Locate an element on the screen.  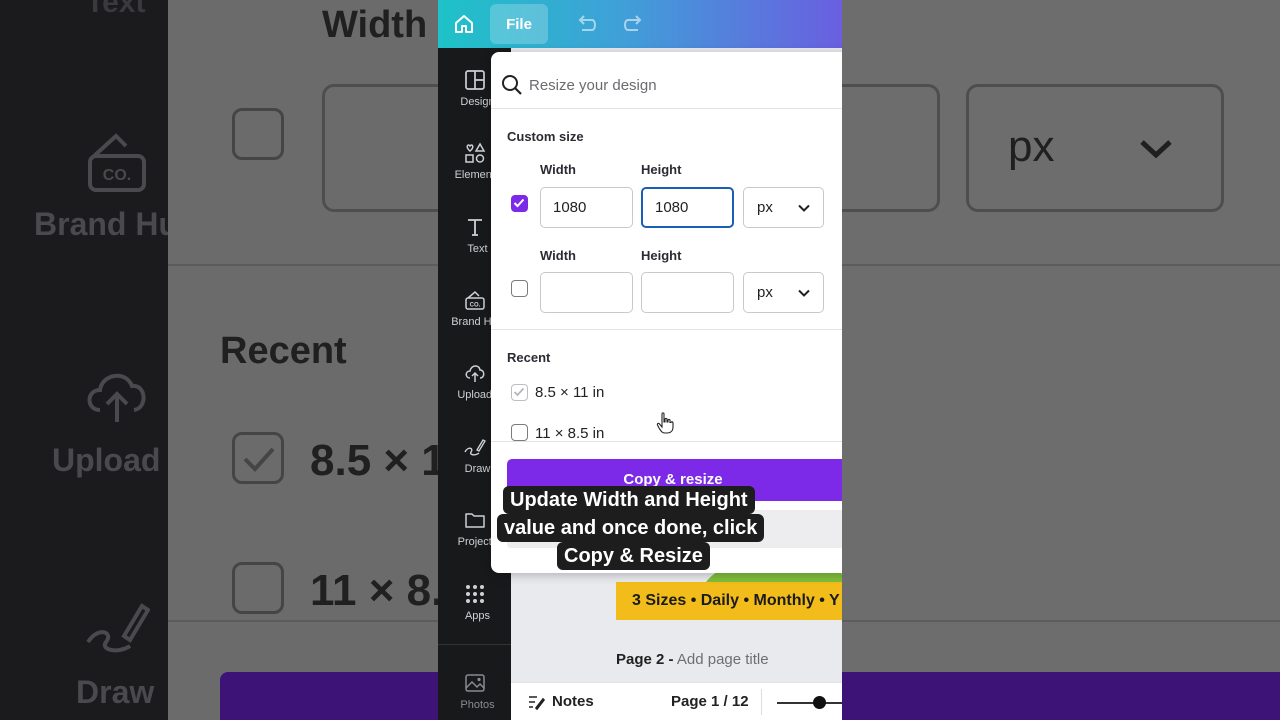
search-icon is located at coordinates (512, 85).